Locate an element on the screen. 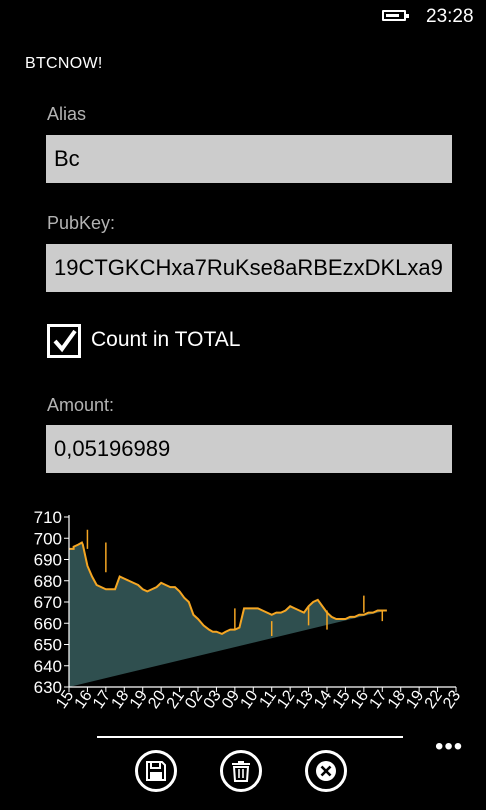 The width and height of the screenshot is (486, 810). alias-field: Bc is located at coordinates (249, 159).